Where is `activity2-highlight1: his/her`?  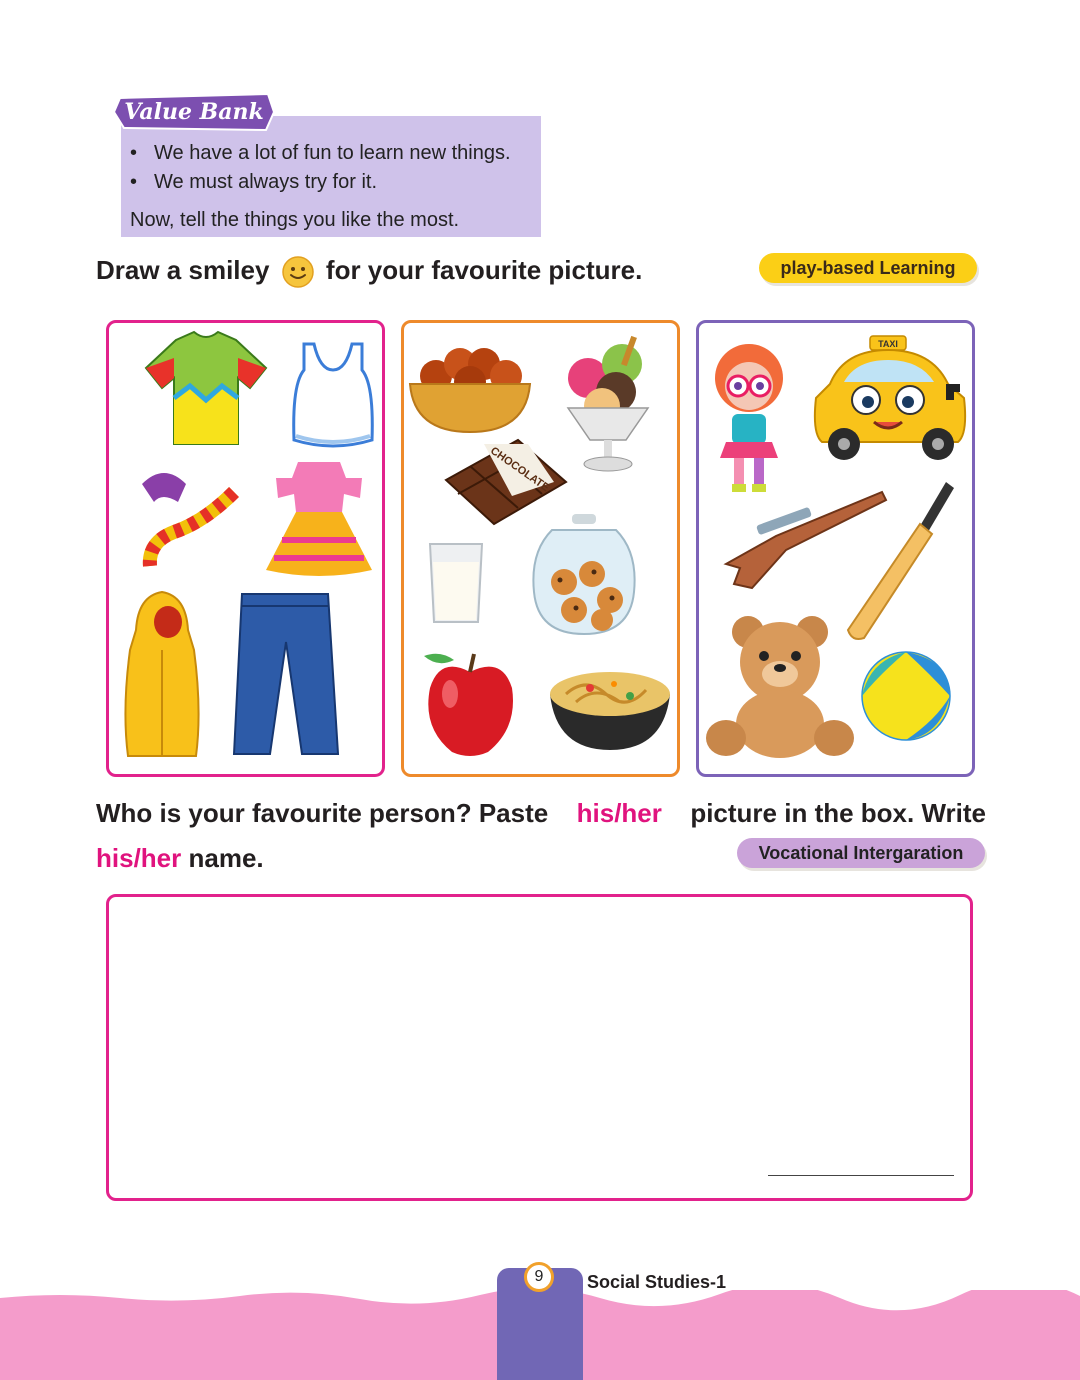 activity2-highlight1: his/her is located at coordinates (619, 813).